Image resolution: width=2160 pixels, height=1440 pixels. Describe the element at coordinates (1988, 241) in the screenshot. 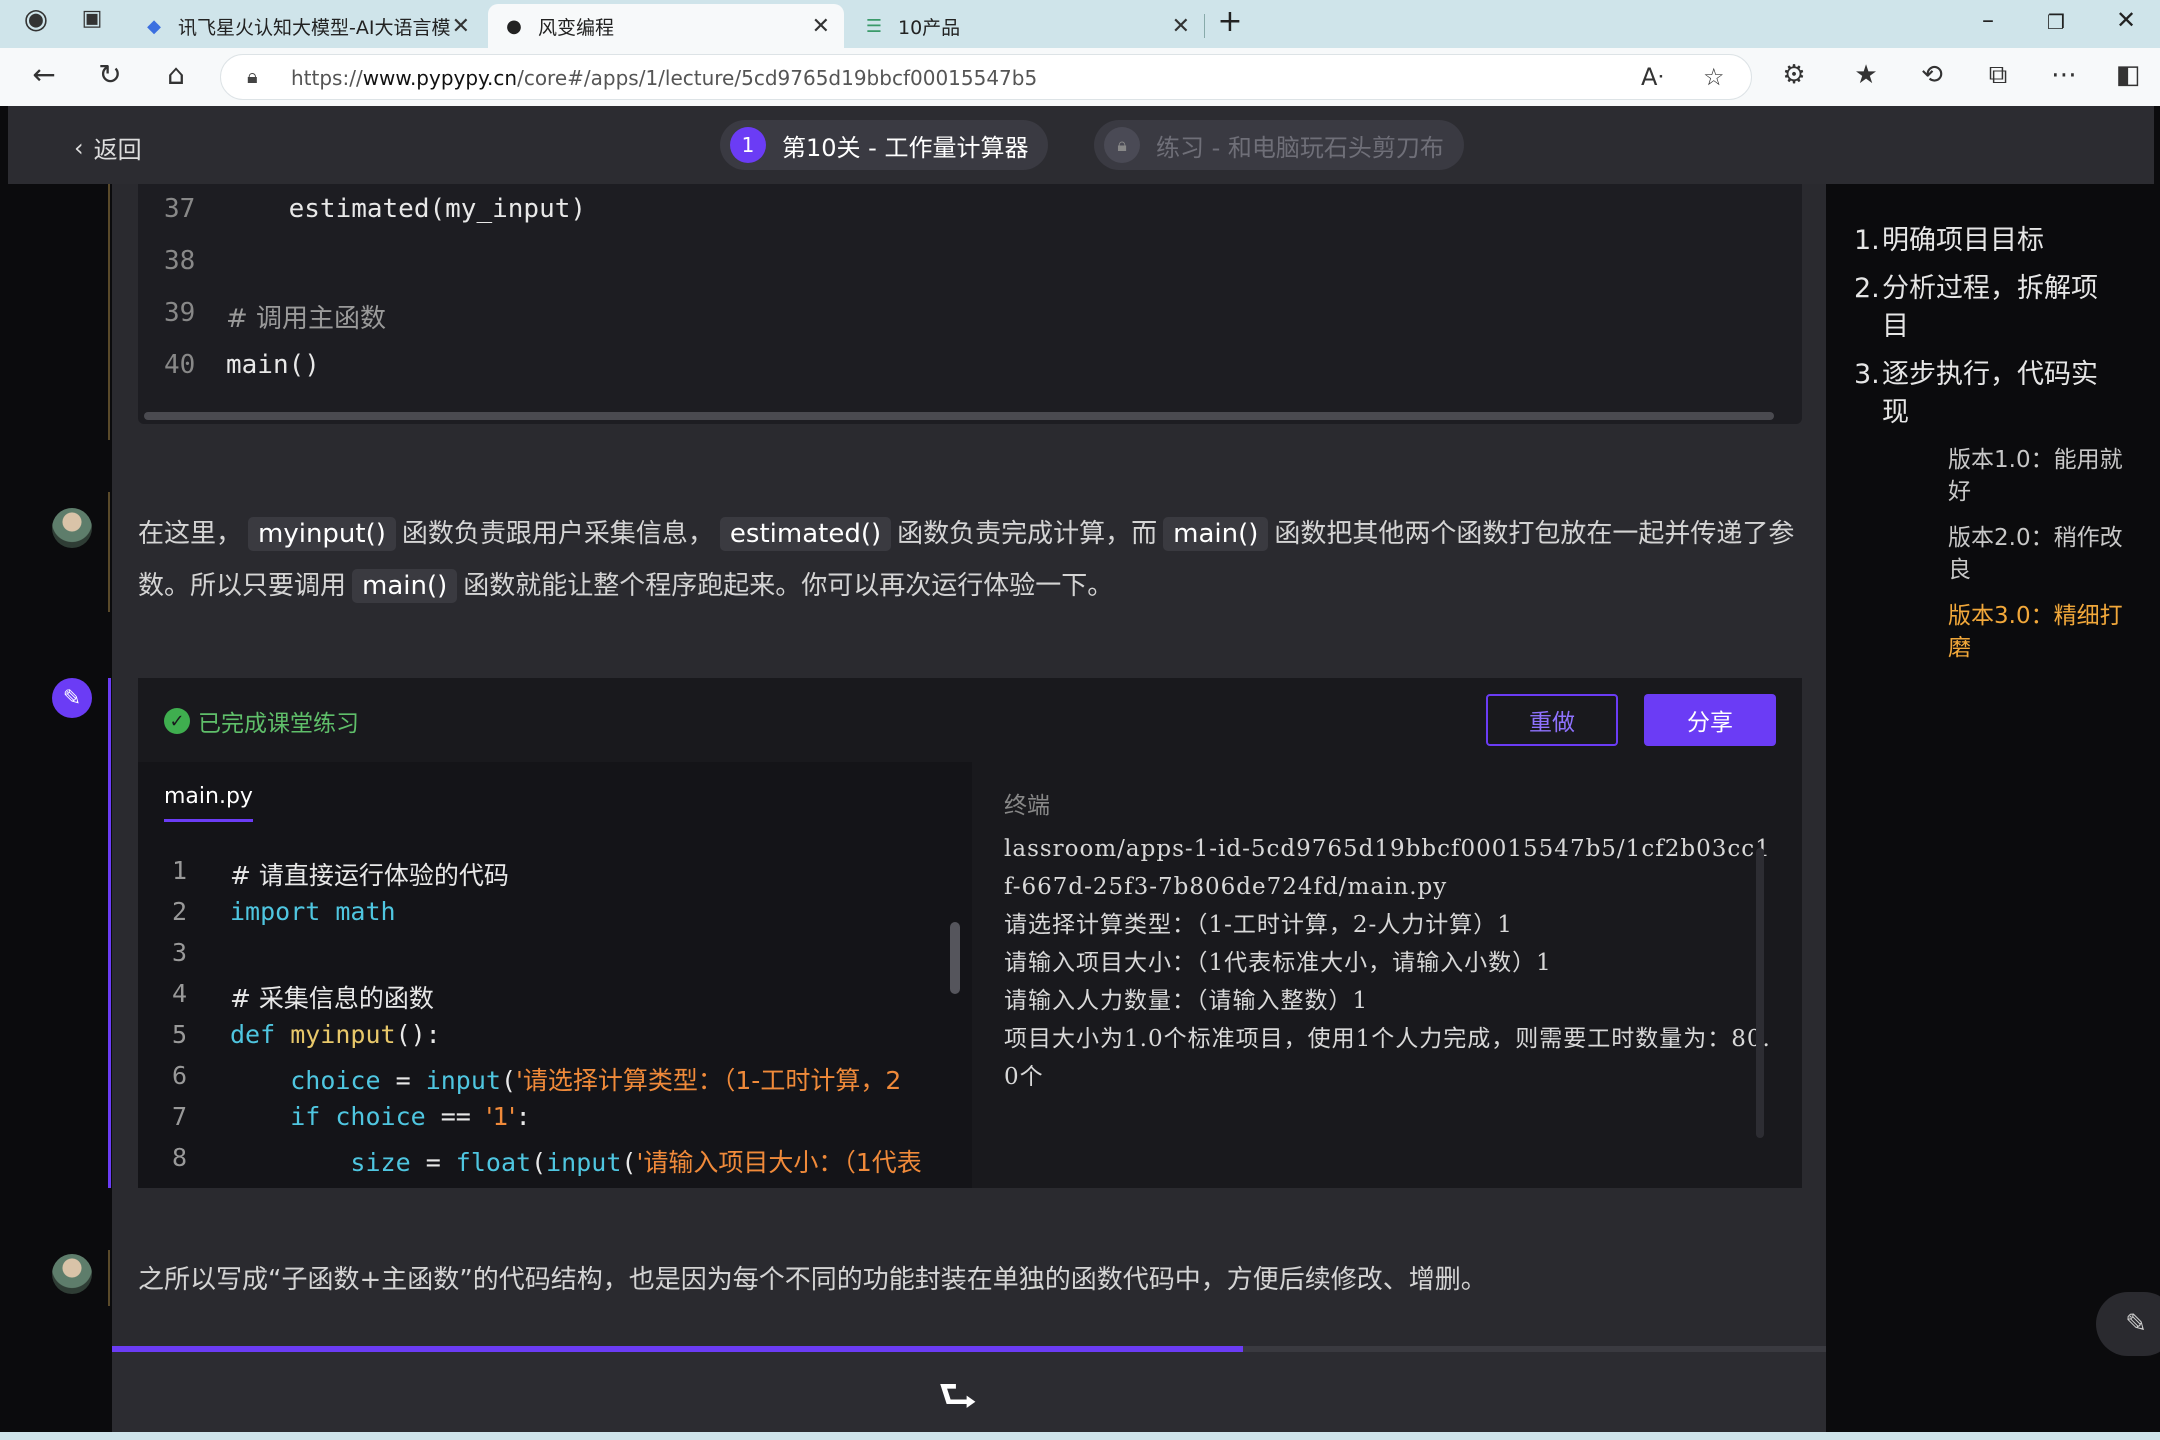

I see `toc-item: 1. 明确项目目标` at that location.